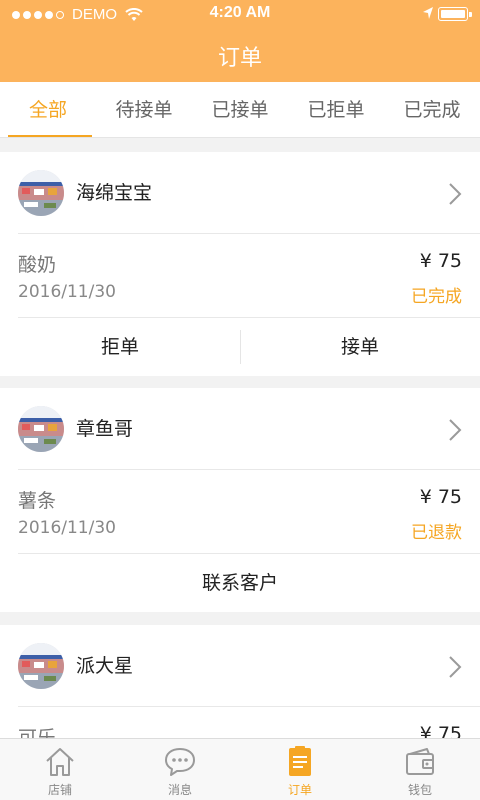 This screenshot has height=800, width=480. What do you see at coordinates (360, 347) in the screenshot?
I see `accept-order-button: 接单` at bounding box center [360, 347].